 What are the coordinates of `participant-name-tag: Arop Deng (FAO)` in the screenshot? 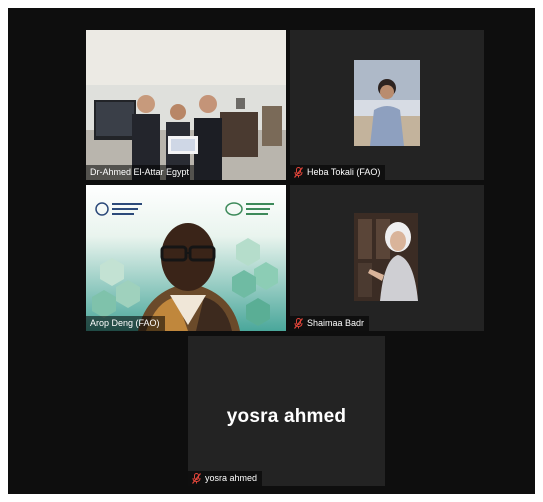 It's located at (125, 323).